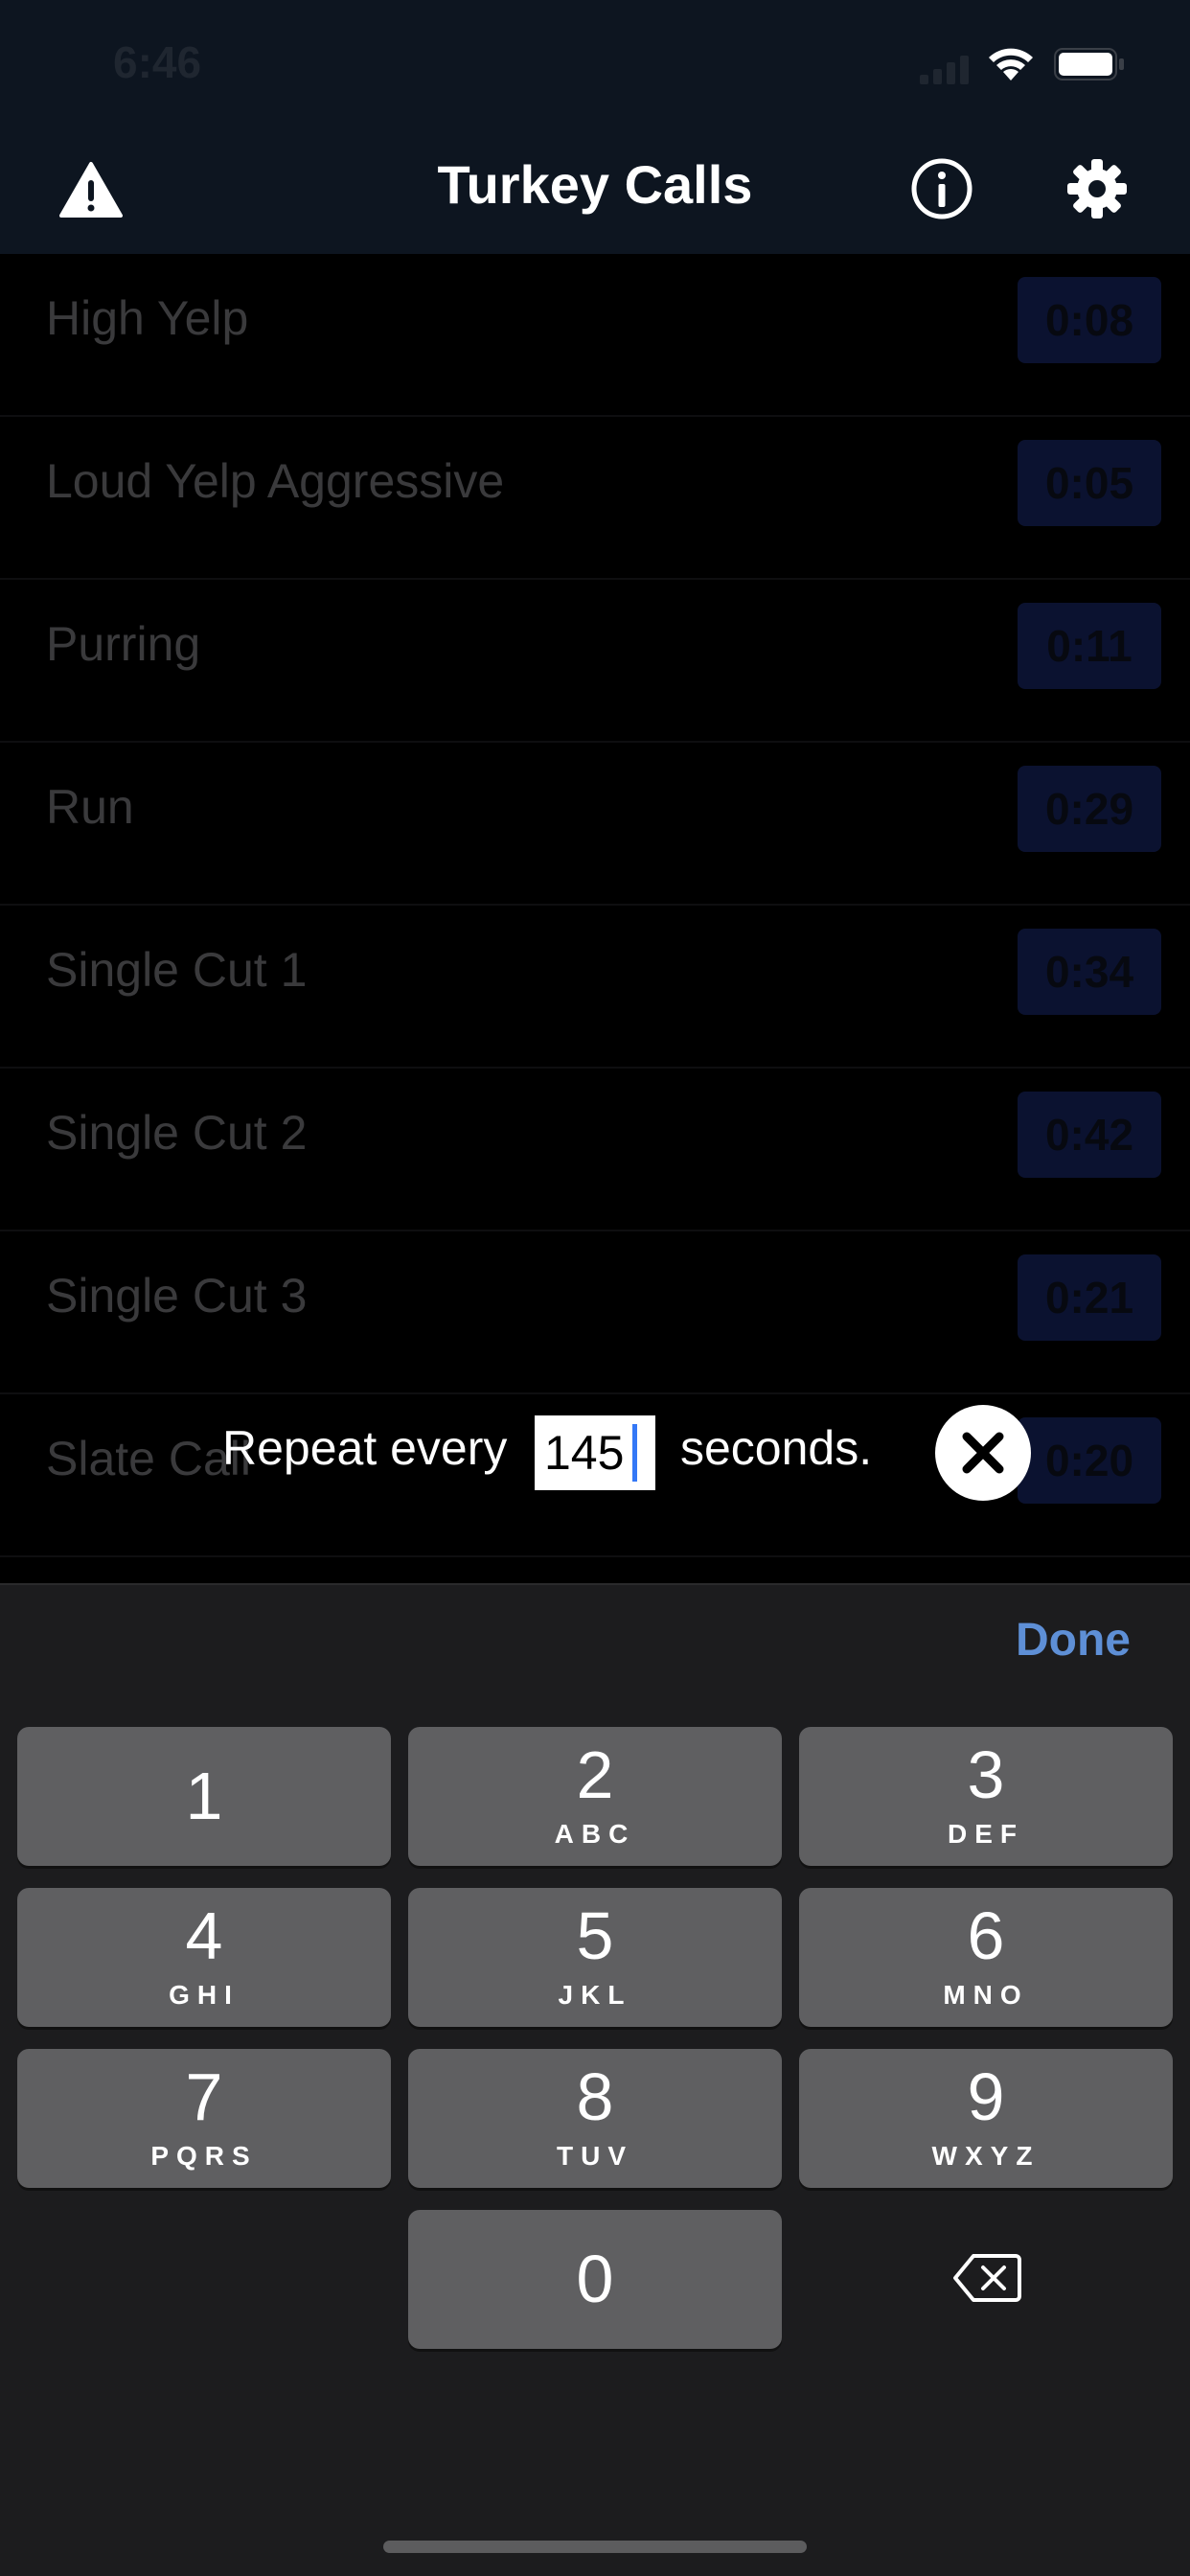 Image resolution: width=1190 pixels, height=2576 pixels. I want to click on repeat-prefix-label: Repeat every, so click(365, 1448).